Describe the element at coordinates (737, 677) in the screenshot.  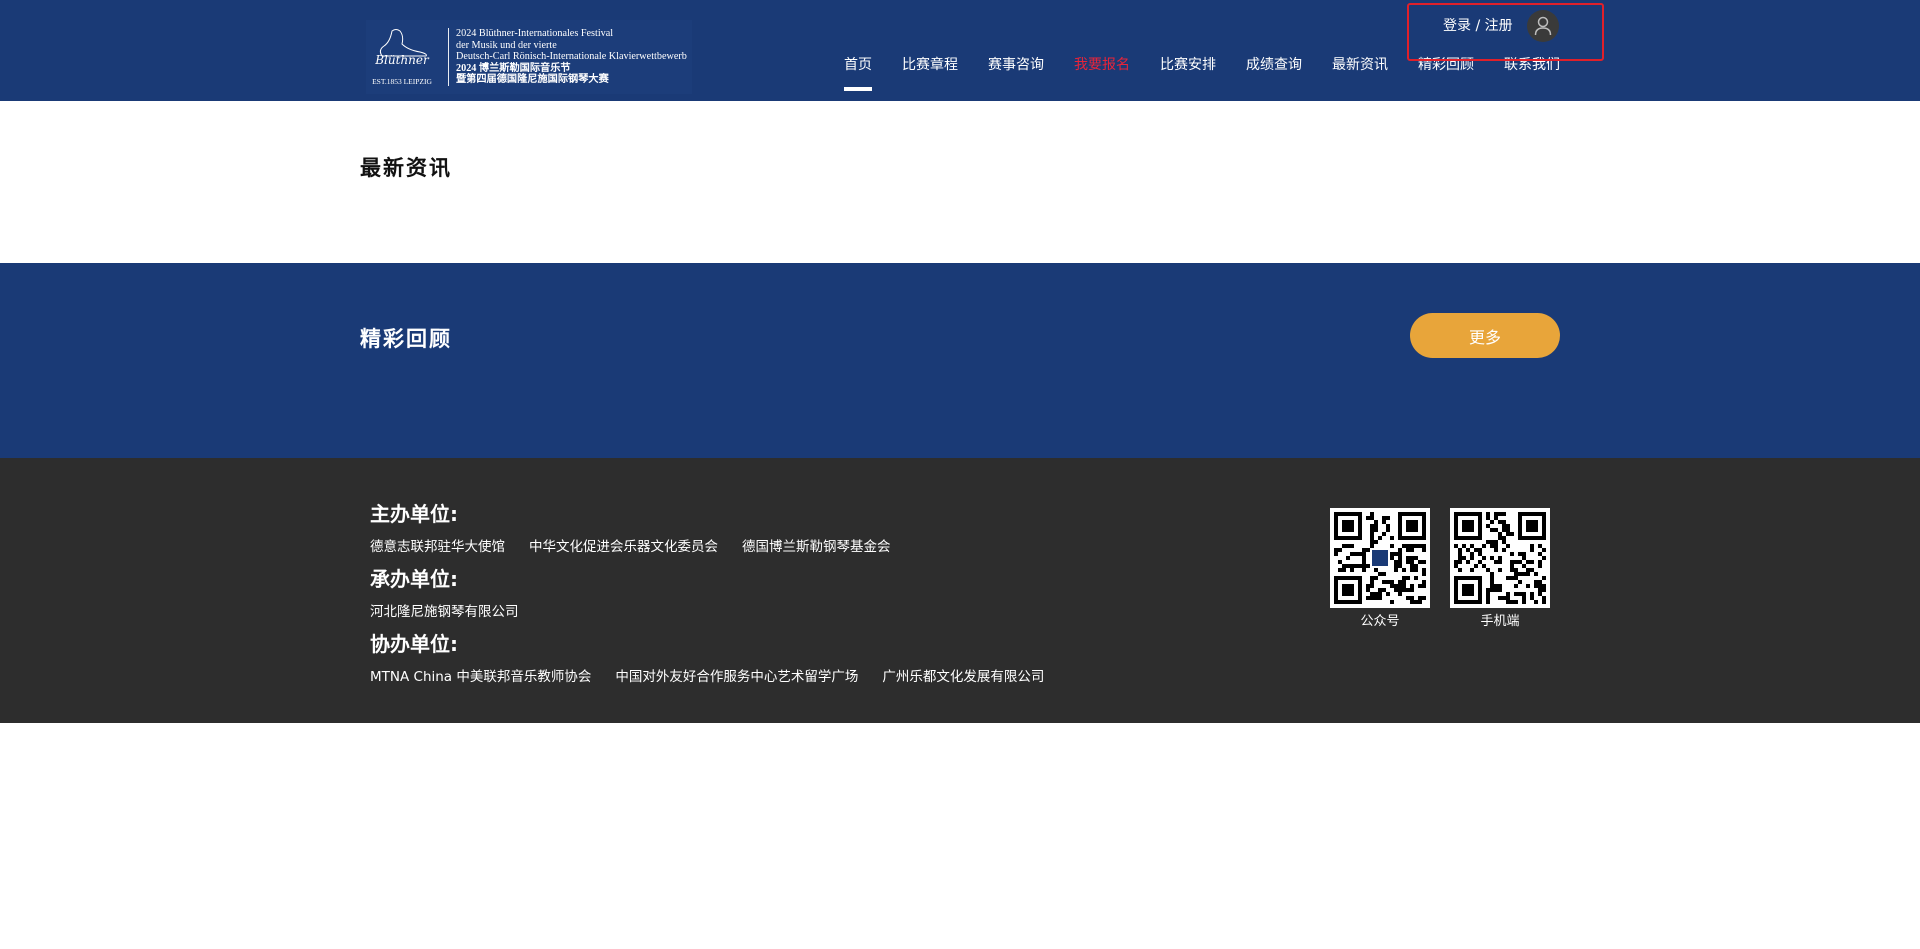
I see `coorganizer-item: 中国对外友好合作服务中心艺术留学广场` at that location.